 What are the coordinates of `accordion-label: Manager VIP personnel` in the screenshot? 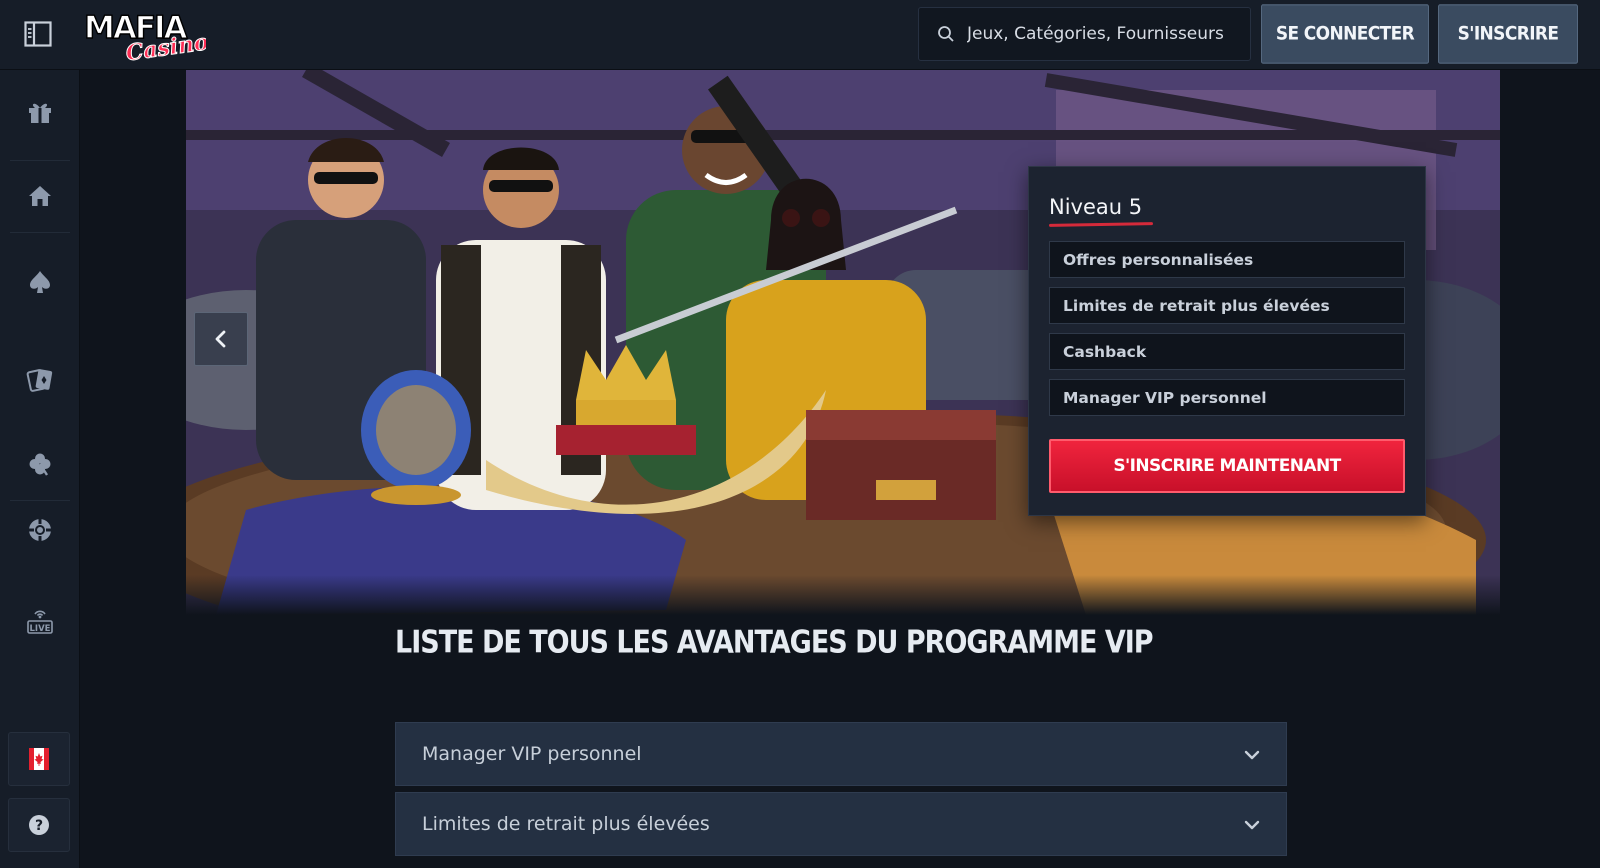 It's located at (532, 754).